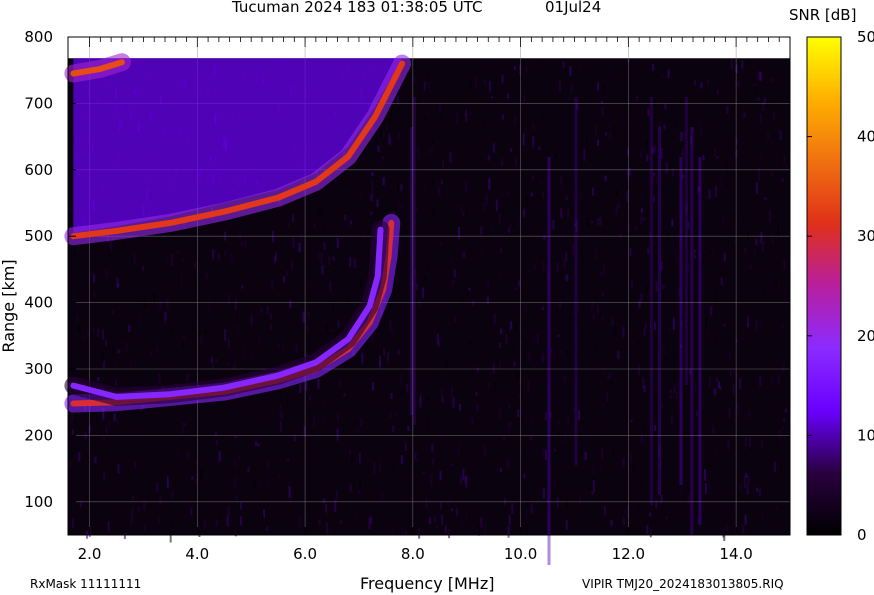  What do you see at coordinates (38, 435) in the screenshot?
I see `y-tick-label: 200` at bounding box center [38, 435].